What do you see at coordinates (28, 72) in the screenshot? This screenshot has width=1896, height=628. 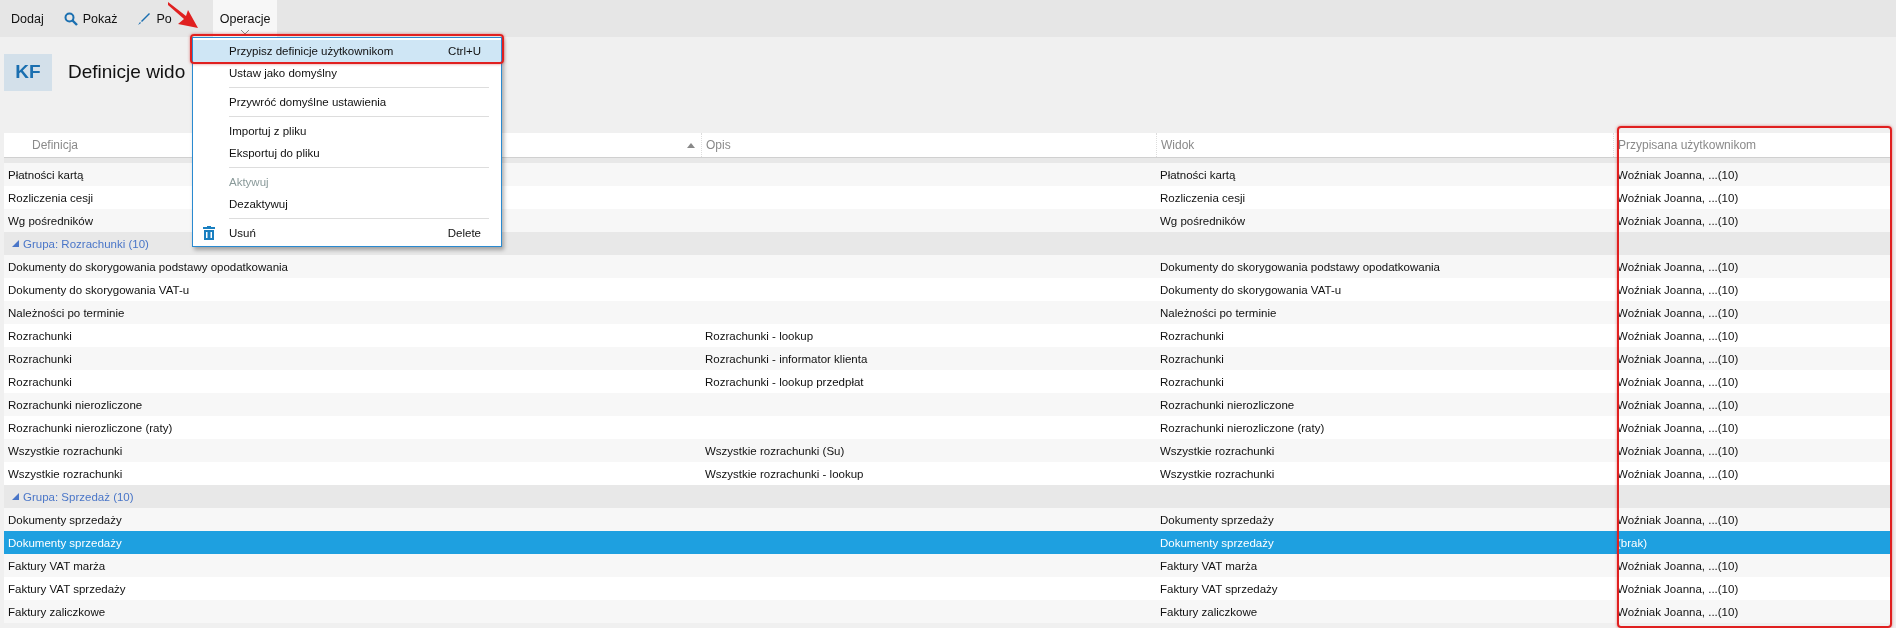 I see `module-badge: KF` at bounding box center [28, 72].